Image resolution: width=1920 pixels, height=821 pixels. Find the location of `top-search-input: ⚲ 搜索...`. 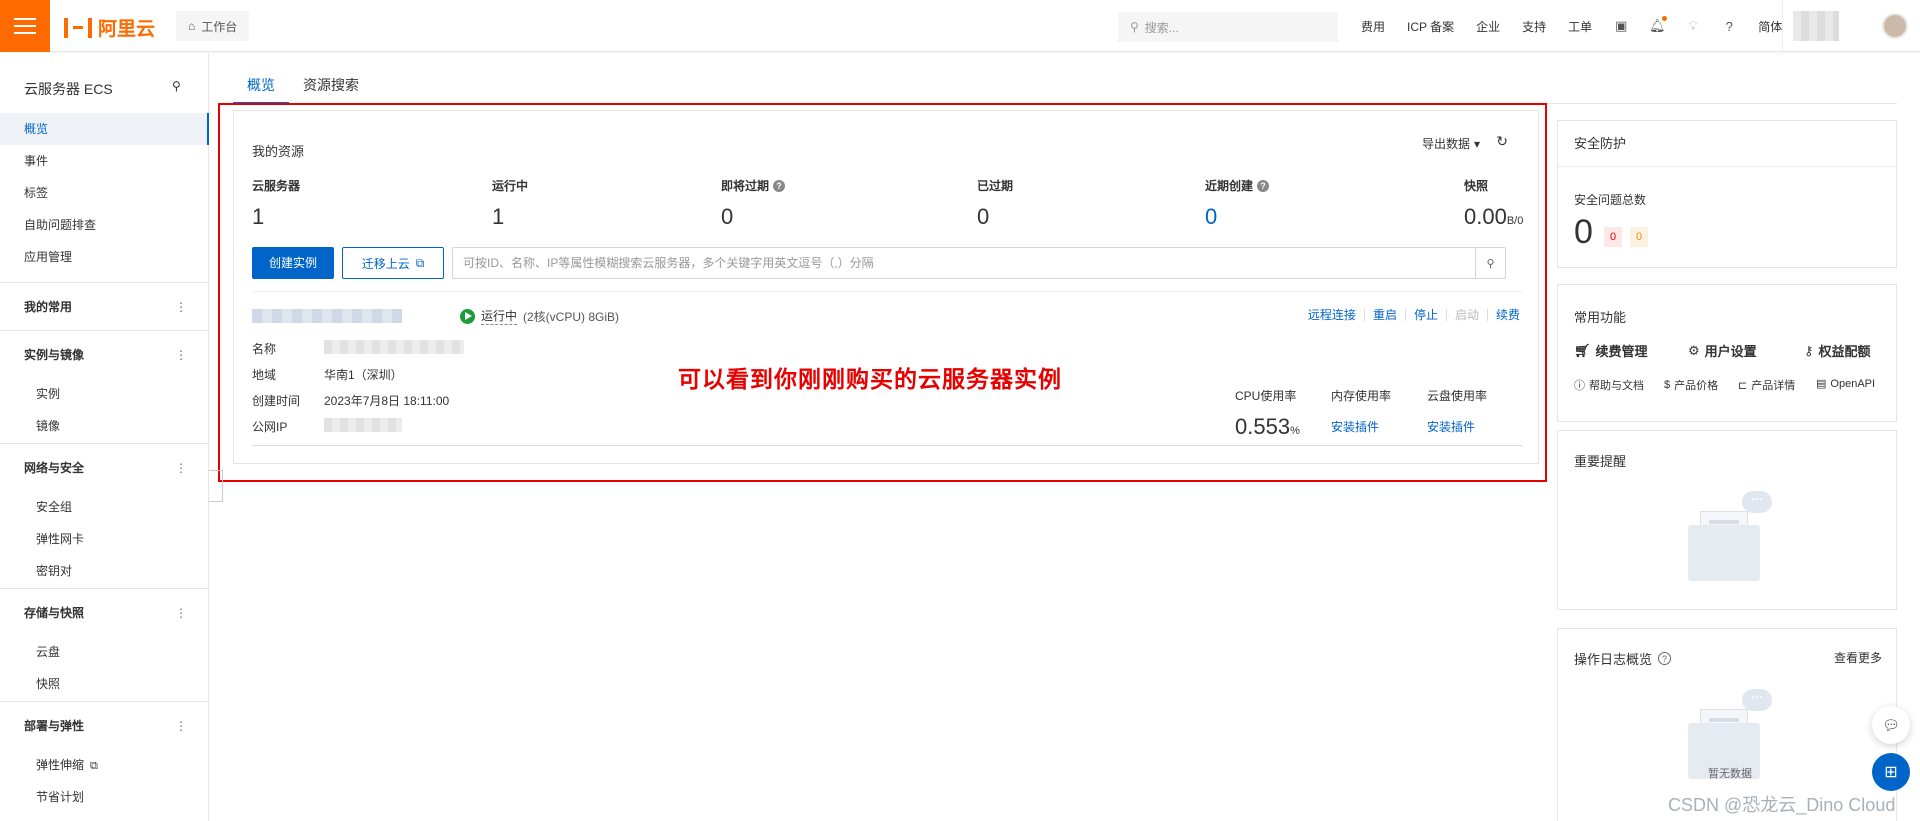

top-search-input: ⚲ 搜索... is located at coordinates (1228, 27).